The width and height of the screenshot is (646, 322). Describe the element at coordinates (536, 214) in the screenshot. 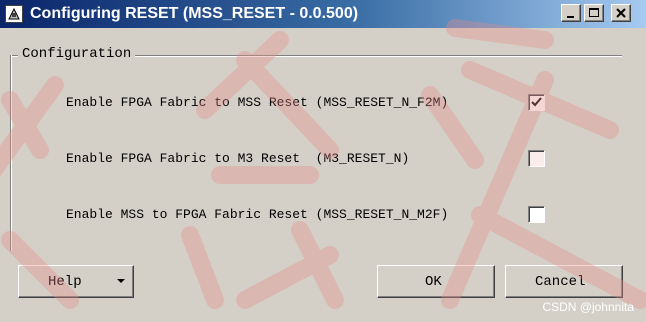

I see `reset-m2f-checkbox` at that location.